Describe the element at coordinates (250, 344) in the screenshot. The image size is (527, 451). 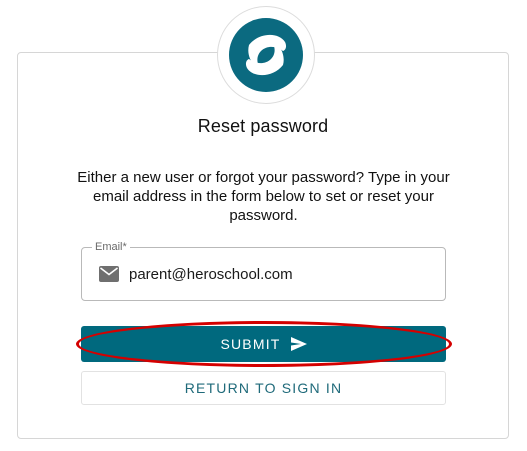
I see `submit-button-label: SUBMIT` at that location.